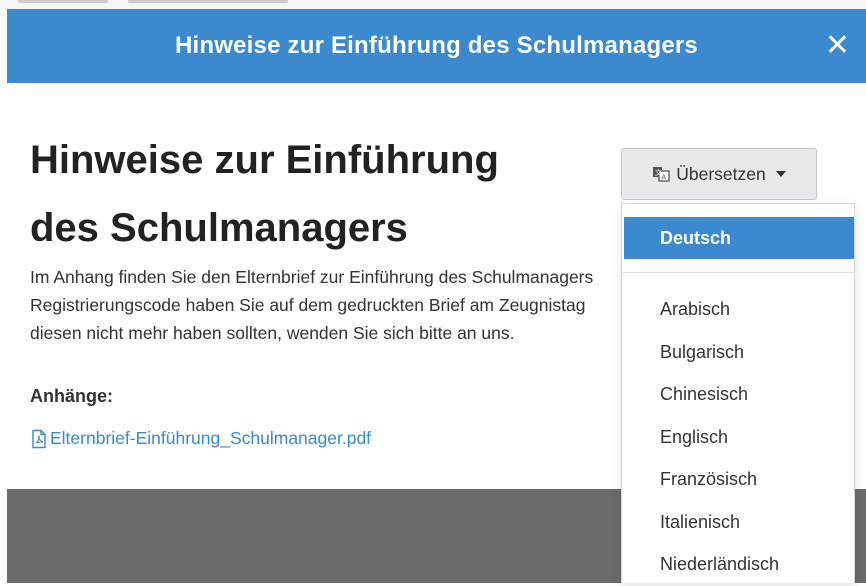 The height and width of the screenshot is (586, 866). I want to click on translate-button-label: Übersetzen, so click(721, 173).